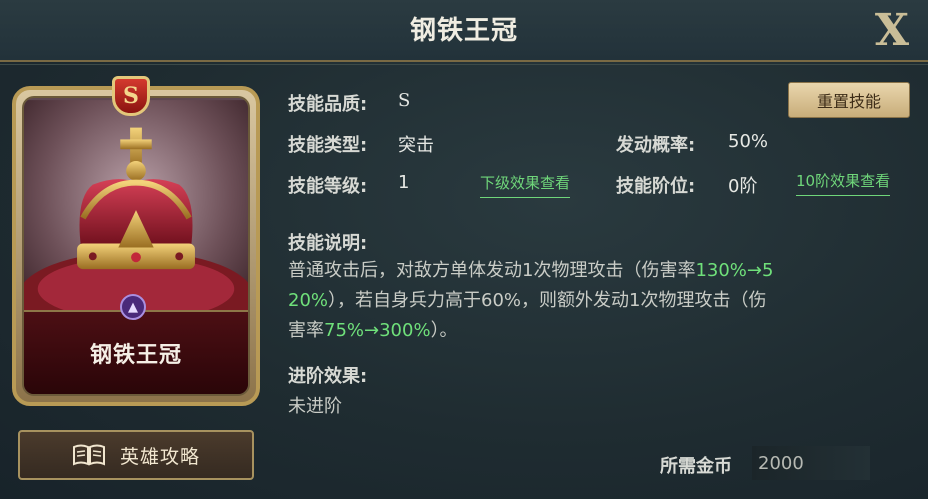  Describe the element at coordinates (598, 331) in the screenshot. I see `description-line-3: 害率75%→300%）。` at that location.